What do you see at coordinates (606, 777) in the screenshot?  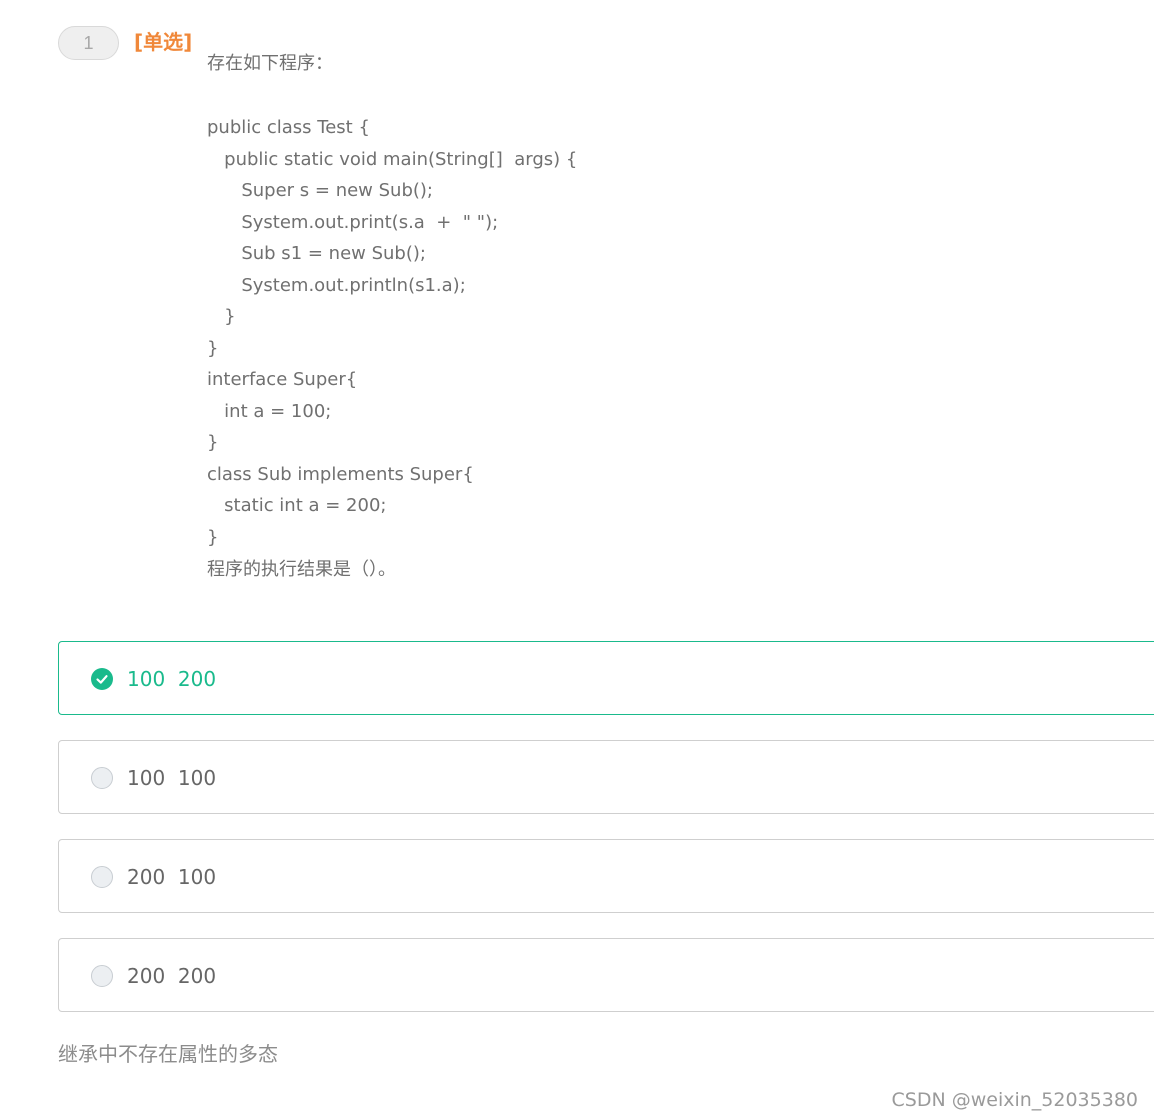 I see `option-b: 100 100` at bounding box center [606, 777].